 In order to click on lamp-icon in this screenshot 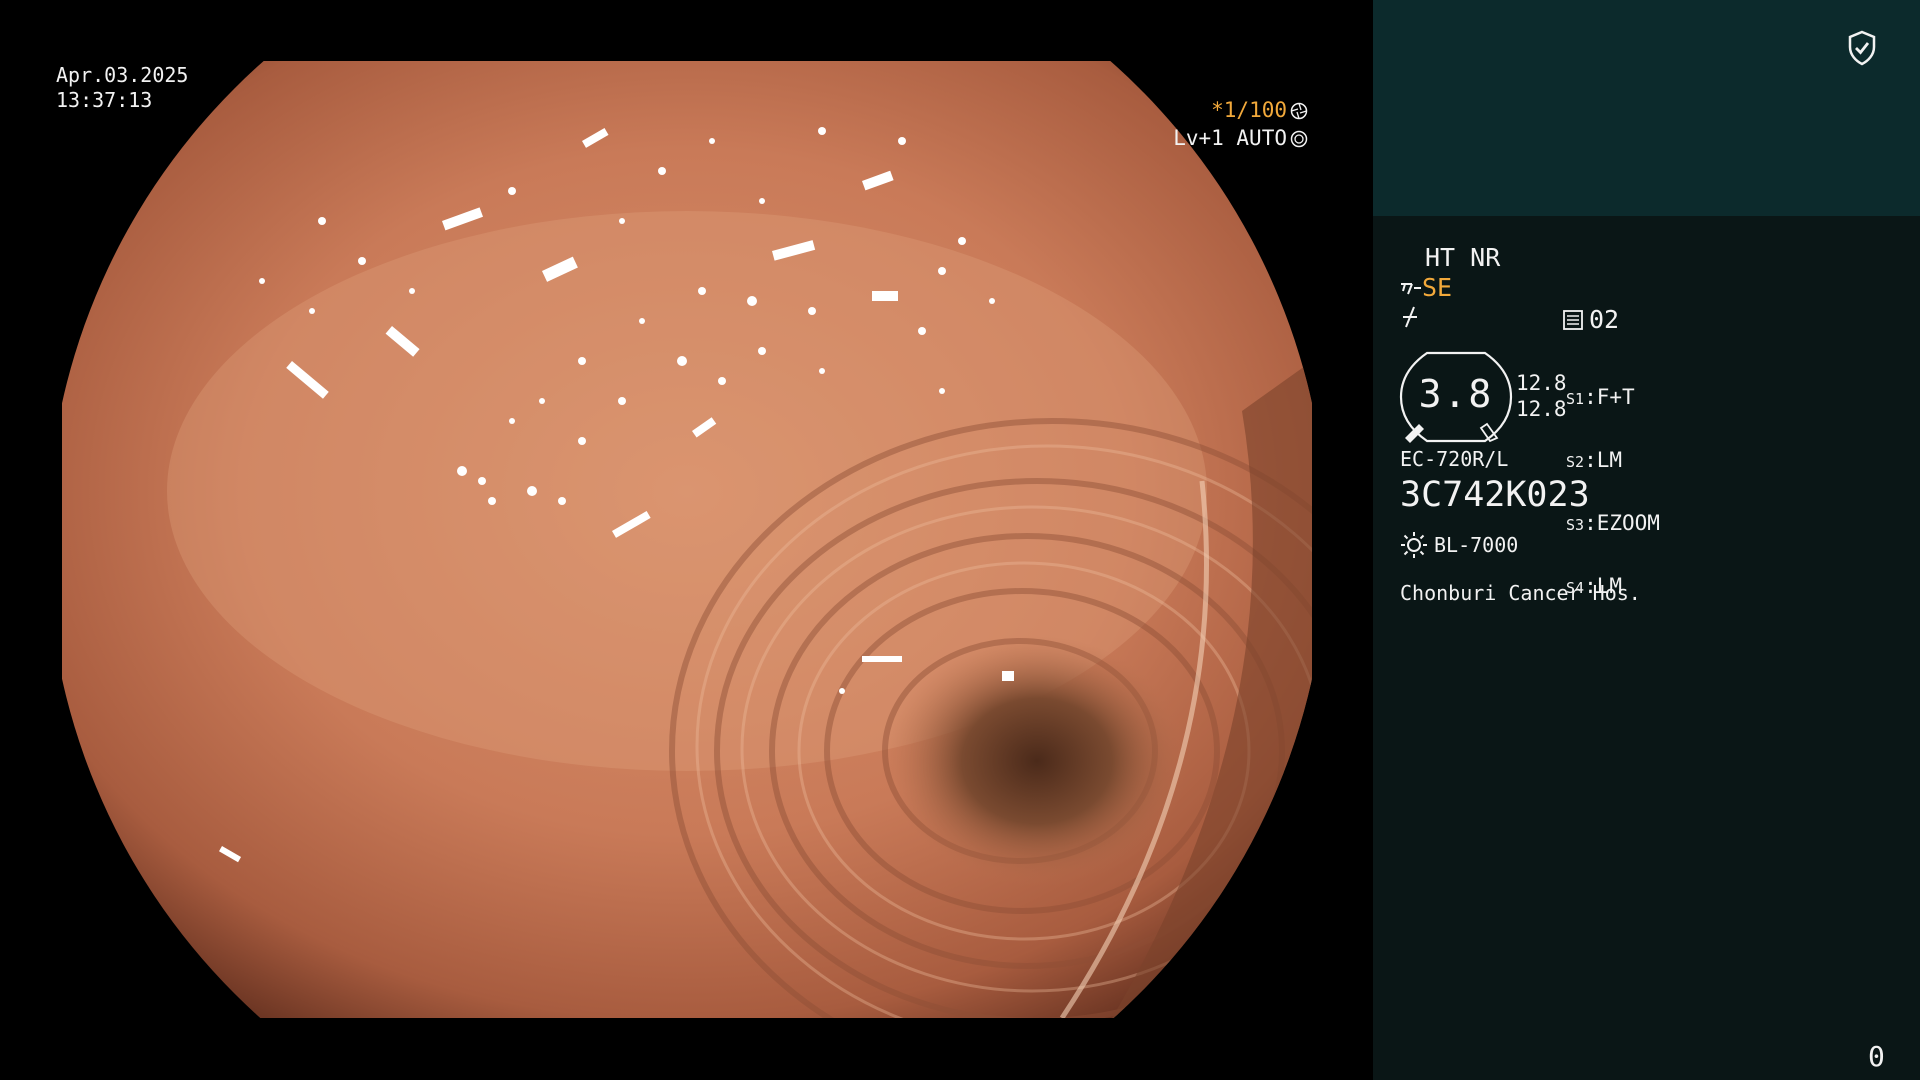, I will do `click(1414, 545)`.